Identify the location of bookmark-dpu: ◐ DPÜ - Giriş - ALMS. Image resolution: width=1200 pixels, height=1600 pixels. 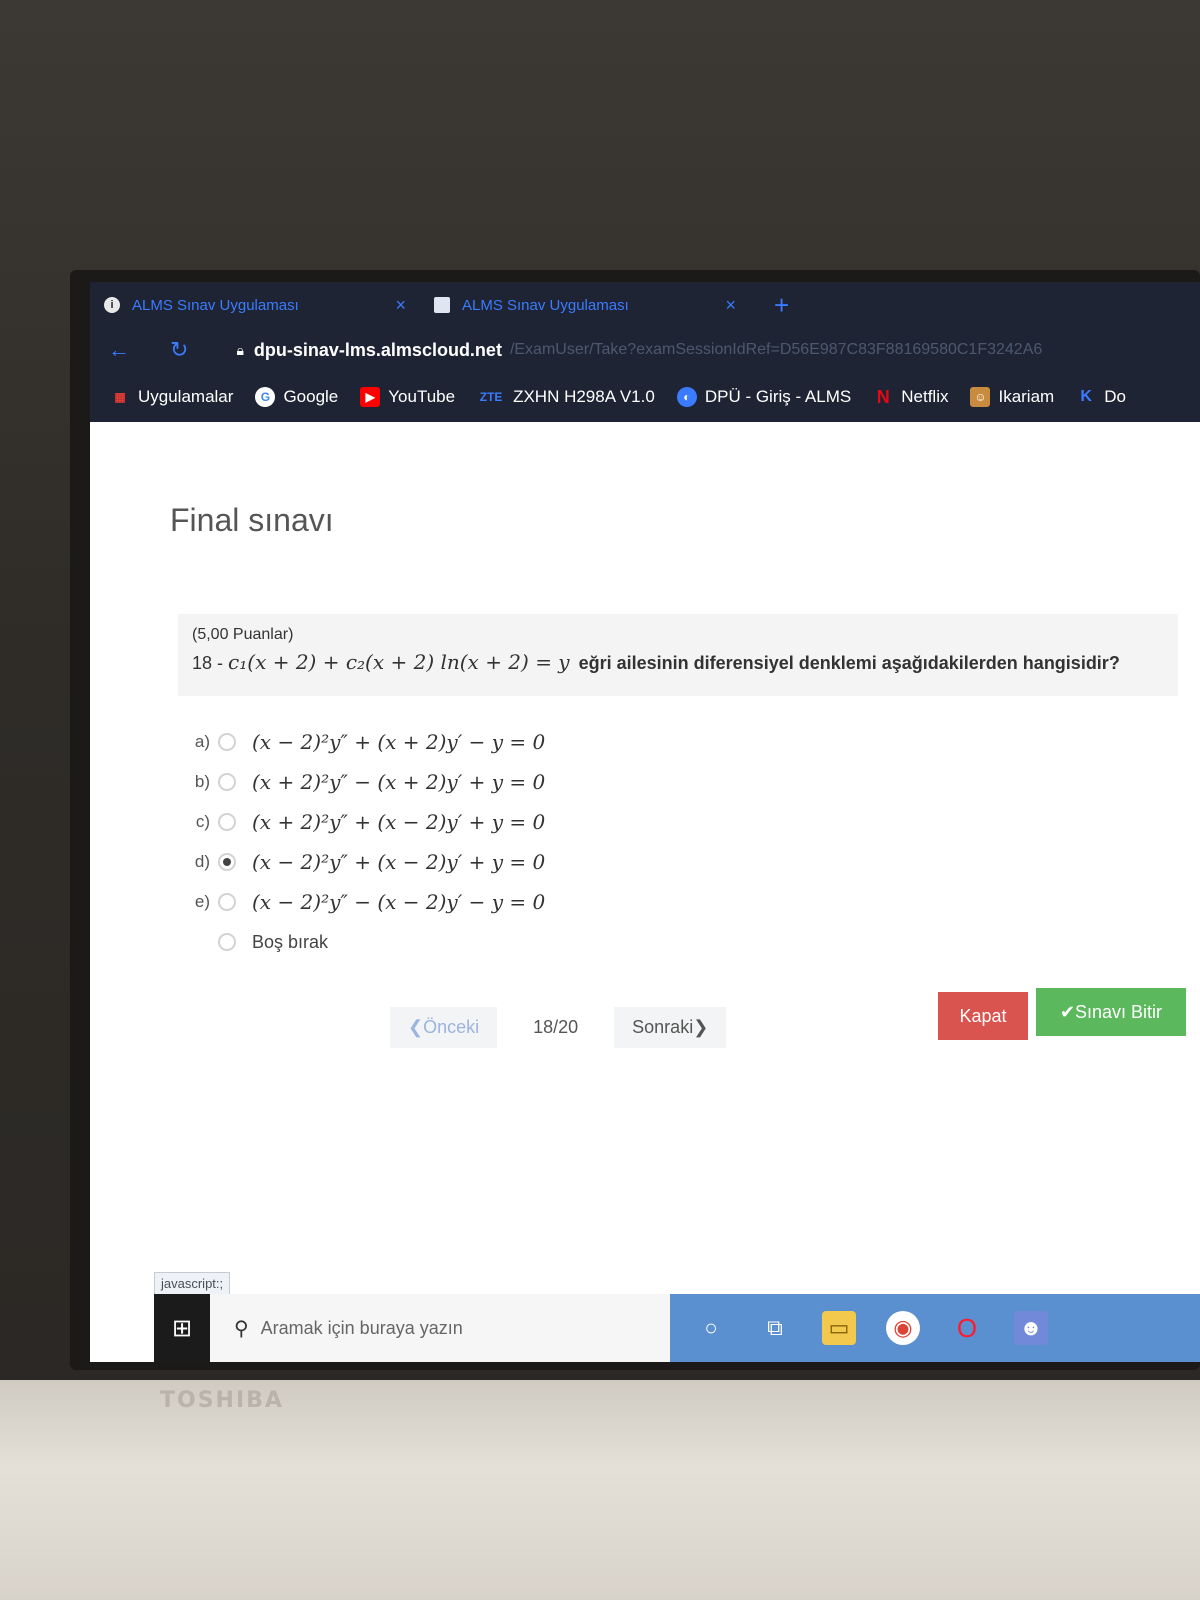
(764, 397).